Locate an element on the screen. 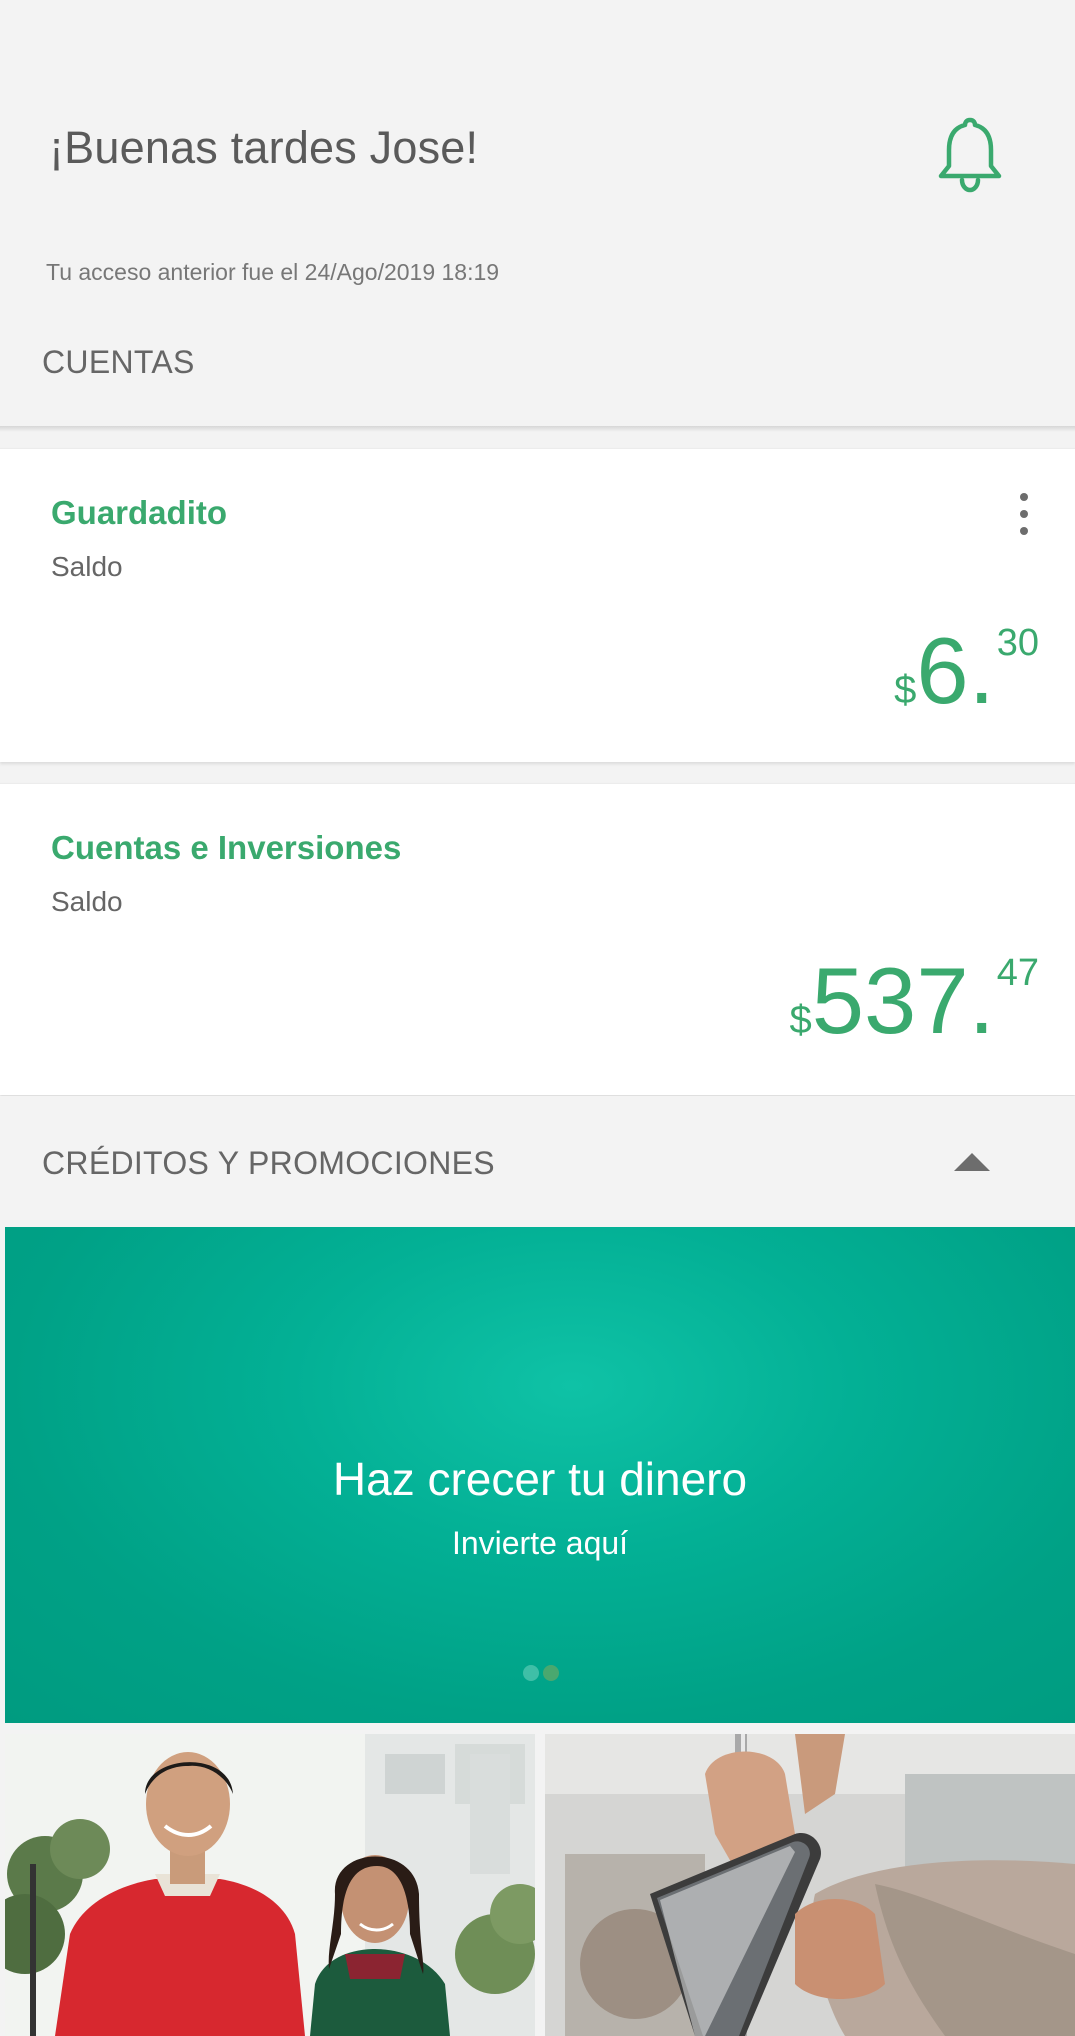 This screenshot has width=1075, height=2036. account-balance: $537.47 is located at coordinates (914, 1001).